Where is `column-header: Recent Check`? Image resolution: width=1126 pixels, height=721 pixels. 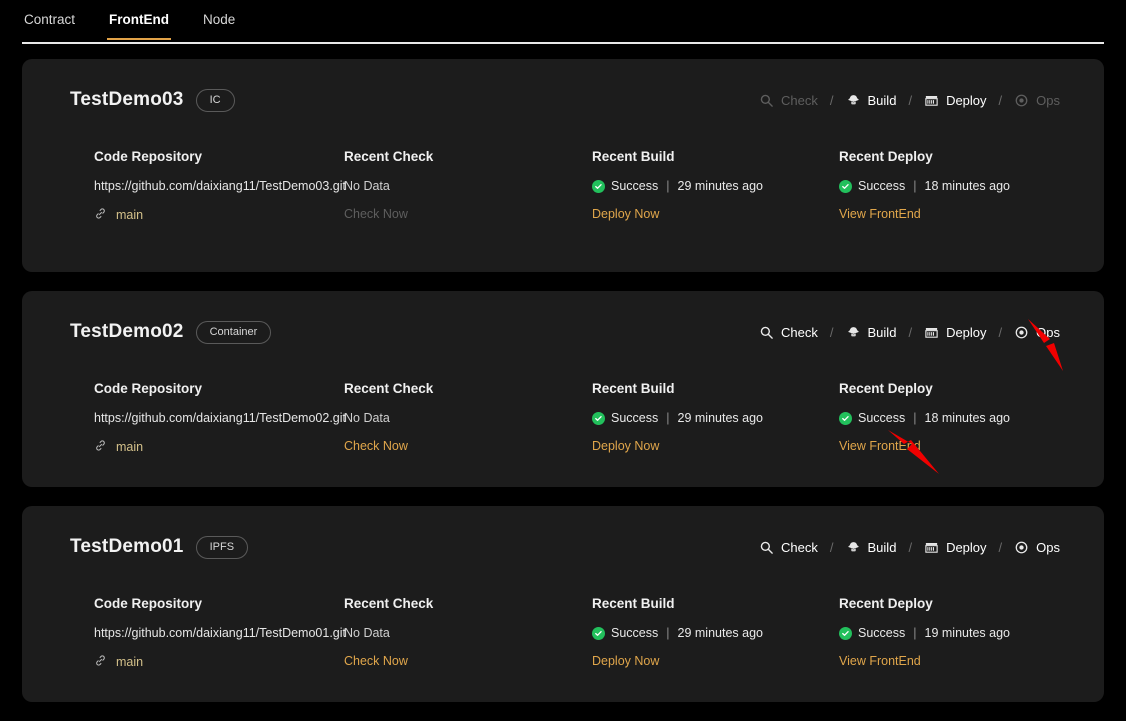
column-header: Recent Check is located at coordinates (389, 603).